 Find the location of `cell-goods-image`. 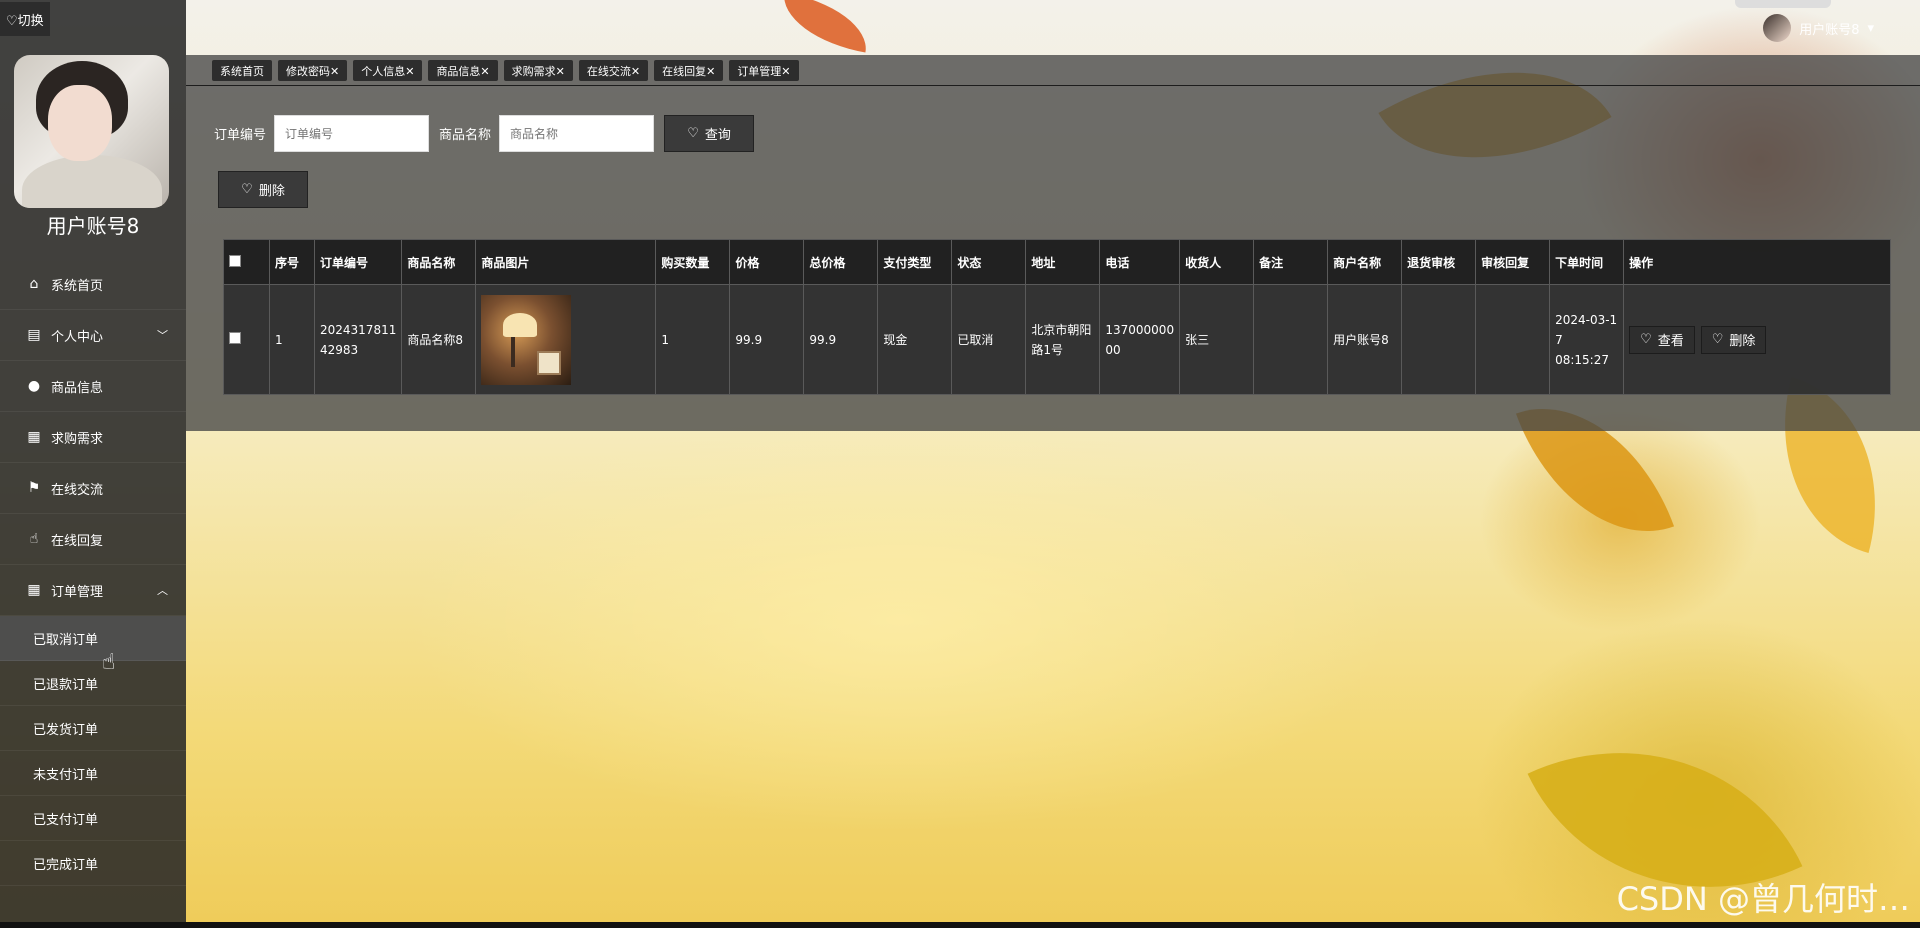

cell-goods-image is located at coordinates (566, 339).